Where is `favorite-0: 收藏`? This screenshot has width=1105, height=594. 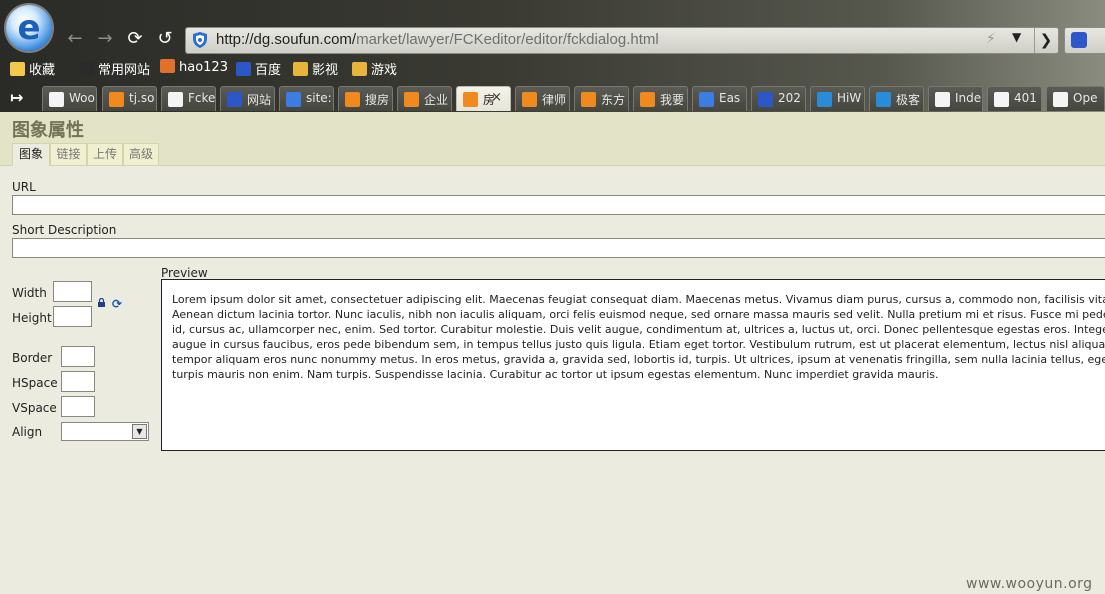
favorite-0: 收藏 is located at coordinates (32, 68).